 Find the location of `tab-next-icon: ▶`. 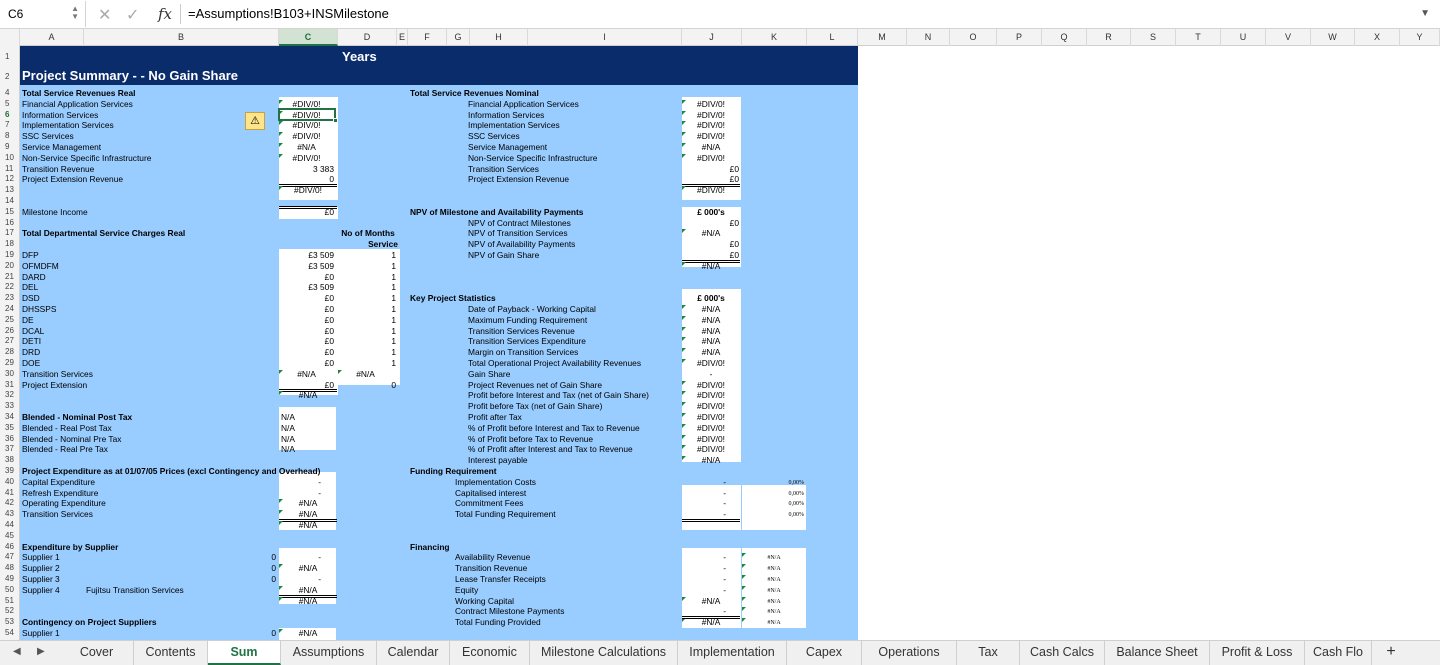

tab-next-icon: ▶ is located at coordinates (41, 651).